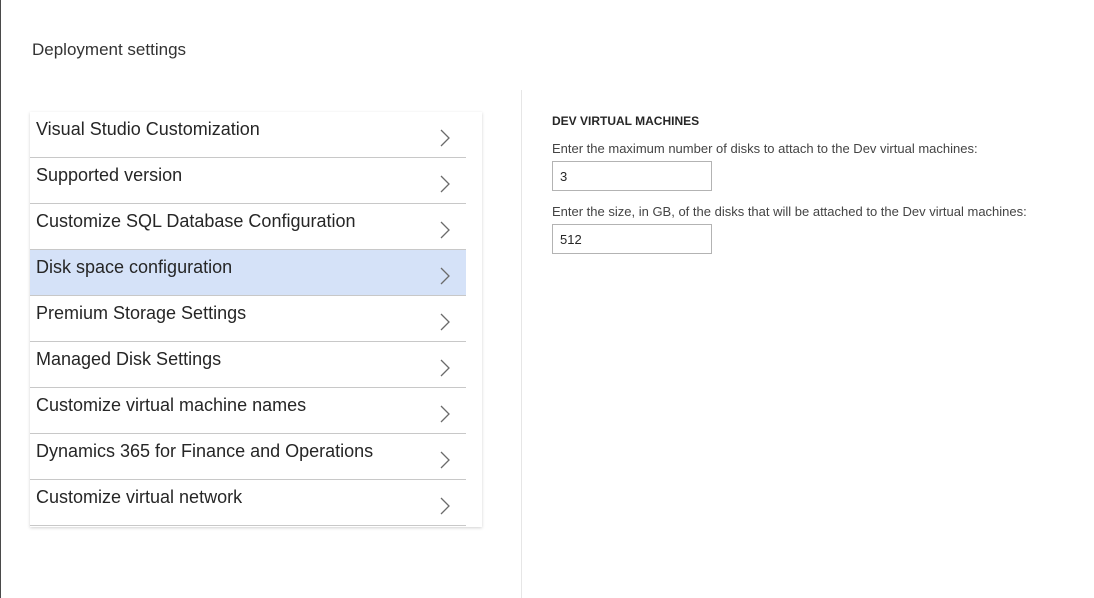  I want to click on settings-item-visual-studio-customization: Visual Studio Customization, so click(248, 135).